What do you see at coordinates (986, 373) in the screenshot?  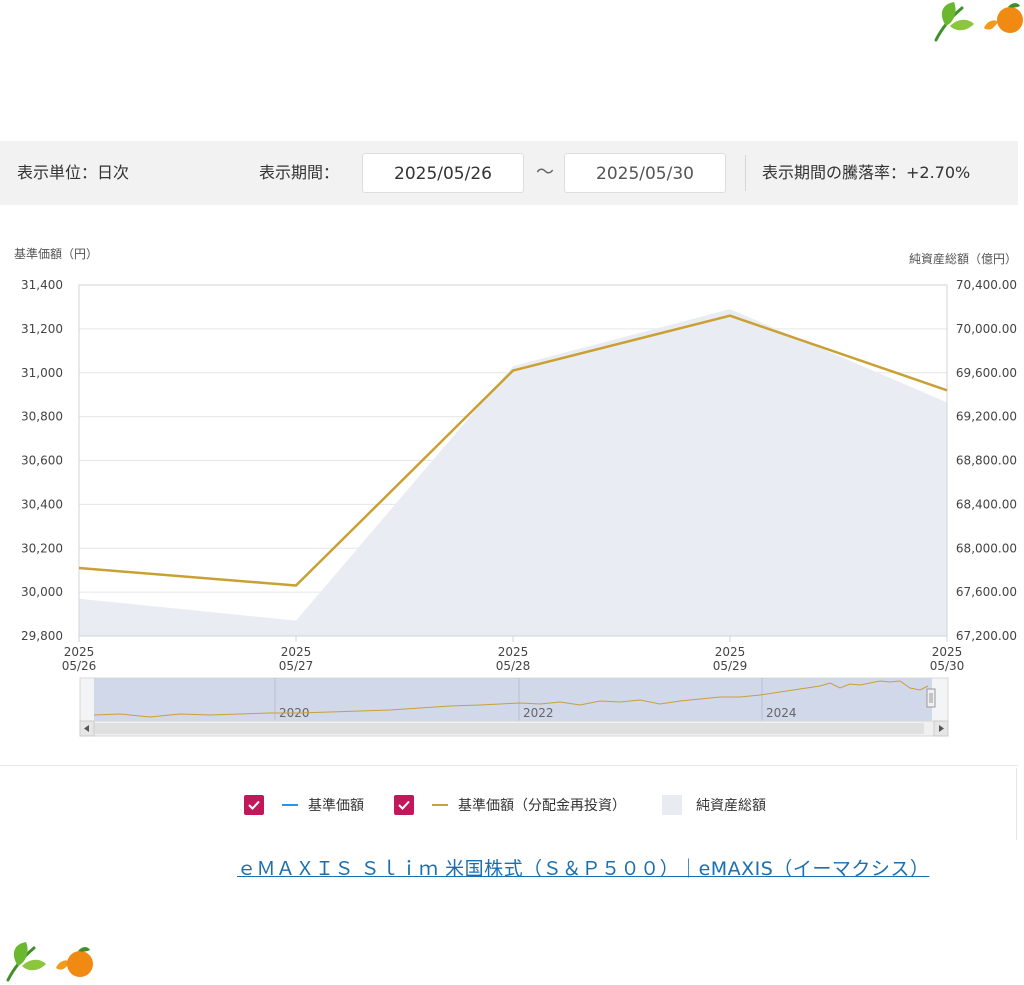 I see `y-tick-label-right: 69,600.00` at bounding box center [986, 373].